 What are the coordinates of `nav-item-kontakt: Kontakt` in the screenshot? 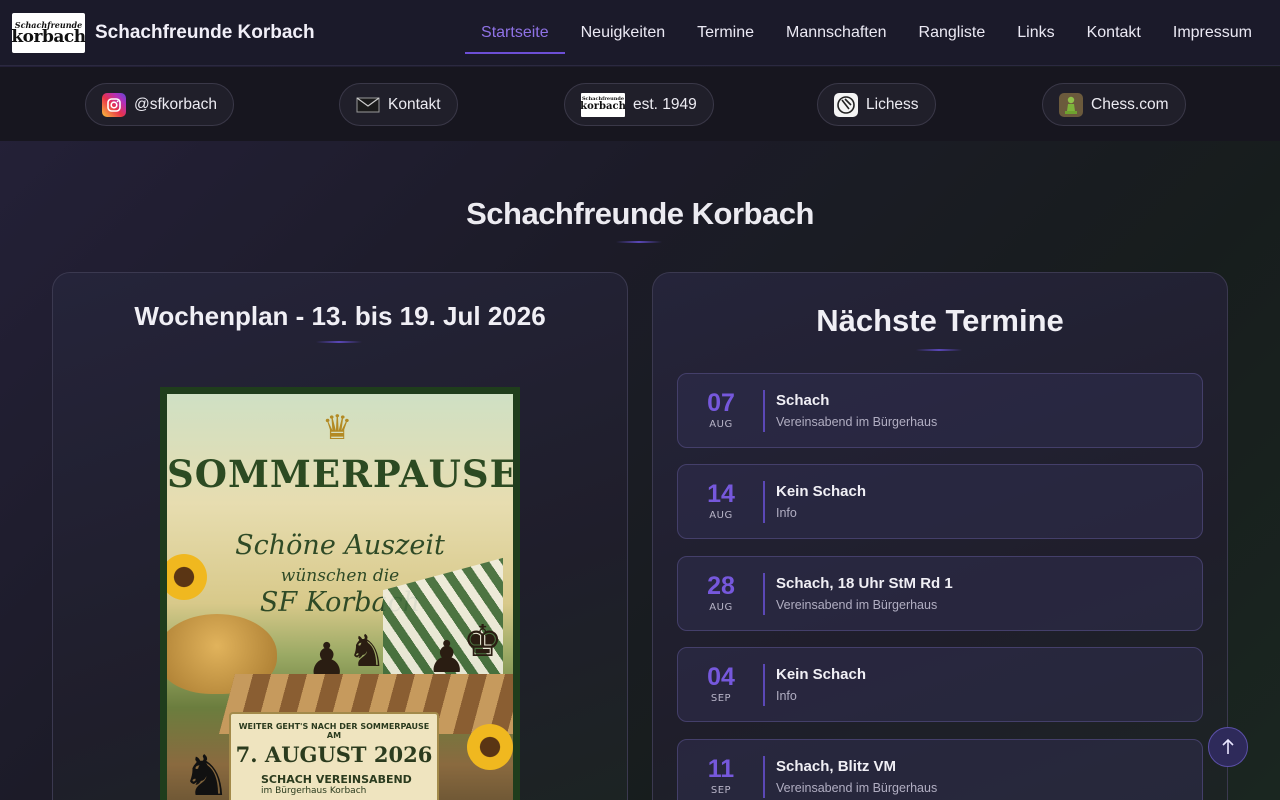 It's located at (1114, 33).